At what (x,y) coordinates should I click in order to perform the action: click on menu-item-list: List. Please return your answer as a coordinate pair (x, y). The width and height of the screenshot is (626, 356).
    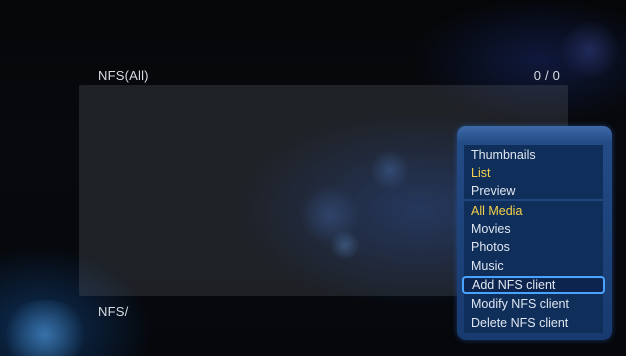
    Looking at the image, I should click on (539, 173).